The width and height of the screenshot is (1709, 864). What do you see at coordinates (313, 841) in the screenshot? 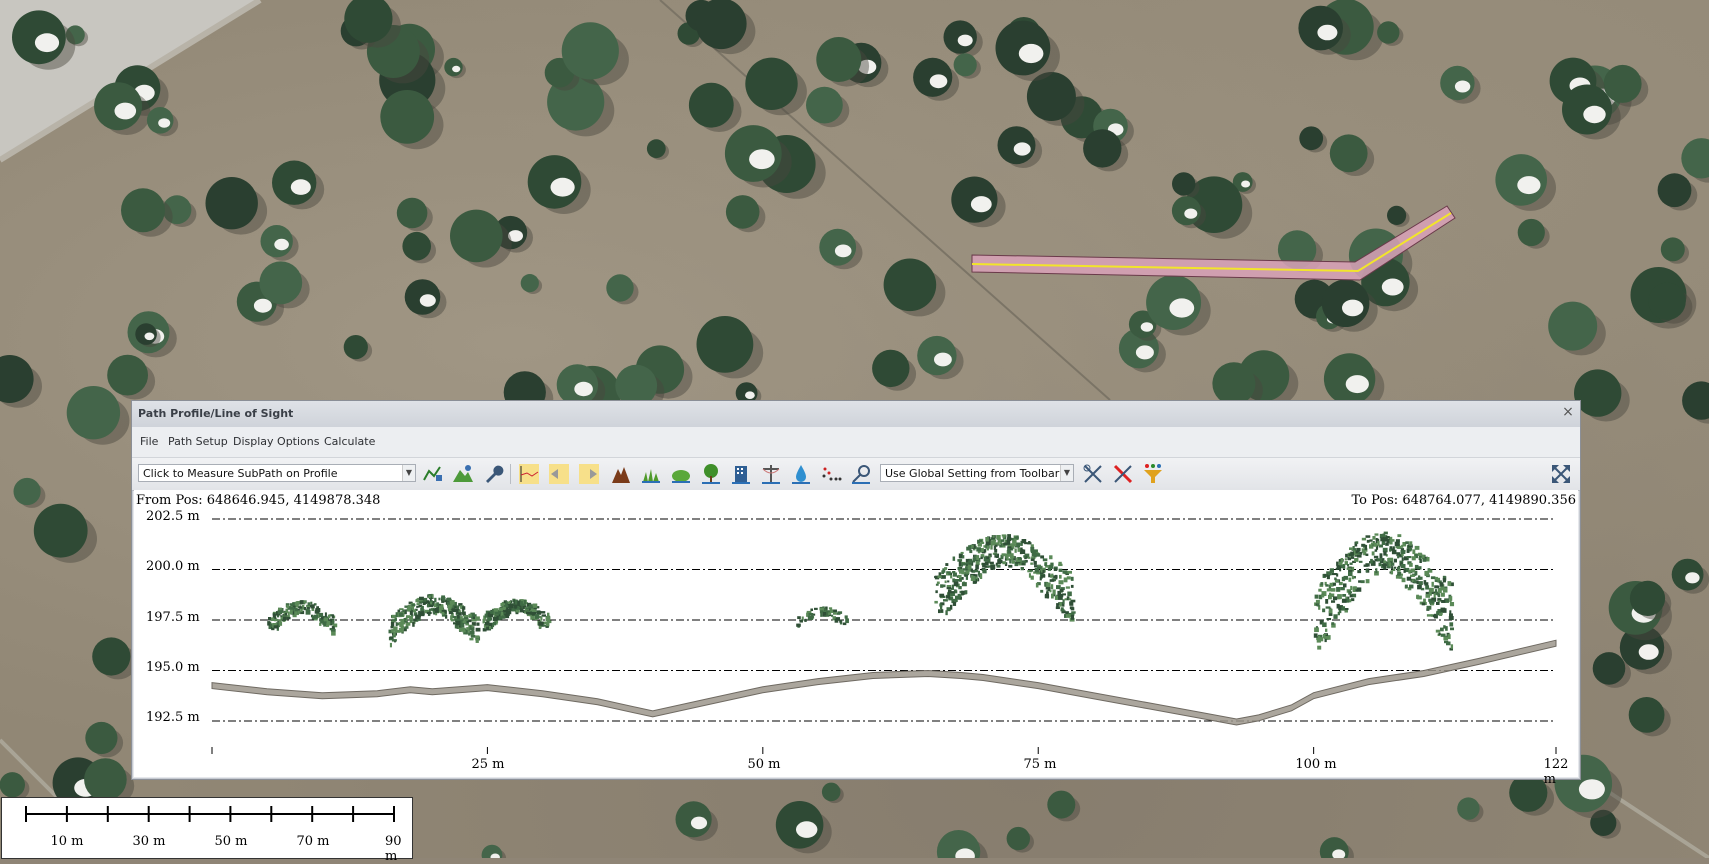
I see `scale-label: 70 m` at bounding box center [313, 841].